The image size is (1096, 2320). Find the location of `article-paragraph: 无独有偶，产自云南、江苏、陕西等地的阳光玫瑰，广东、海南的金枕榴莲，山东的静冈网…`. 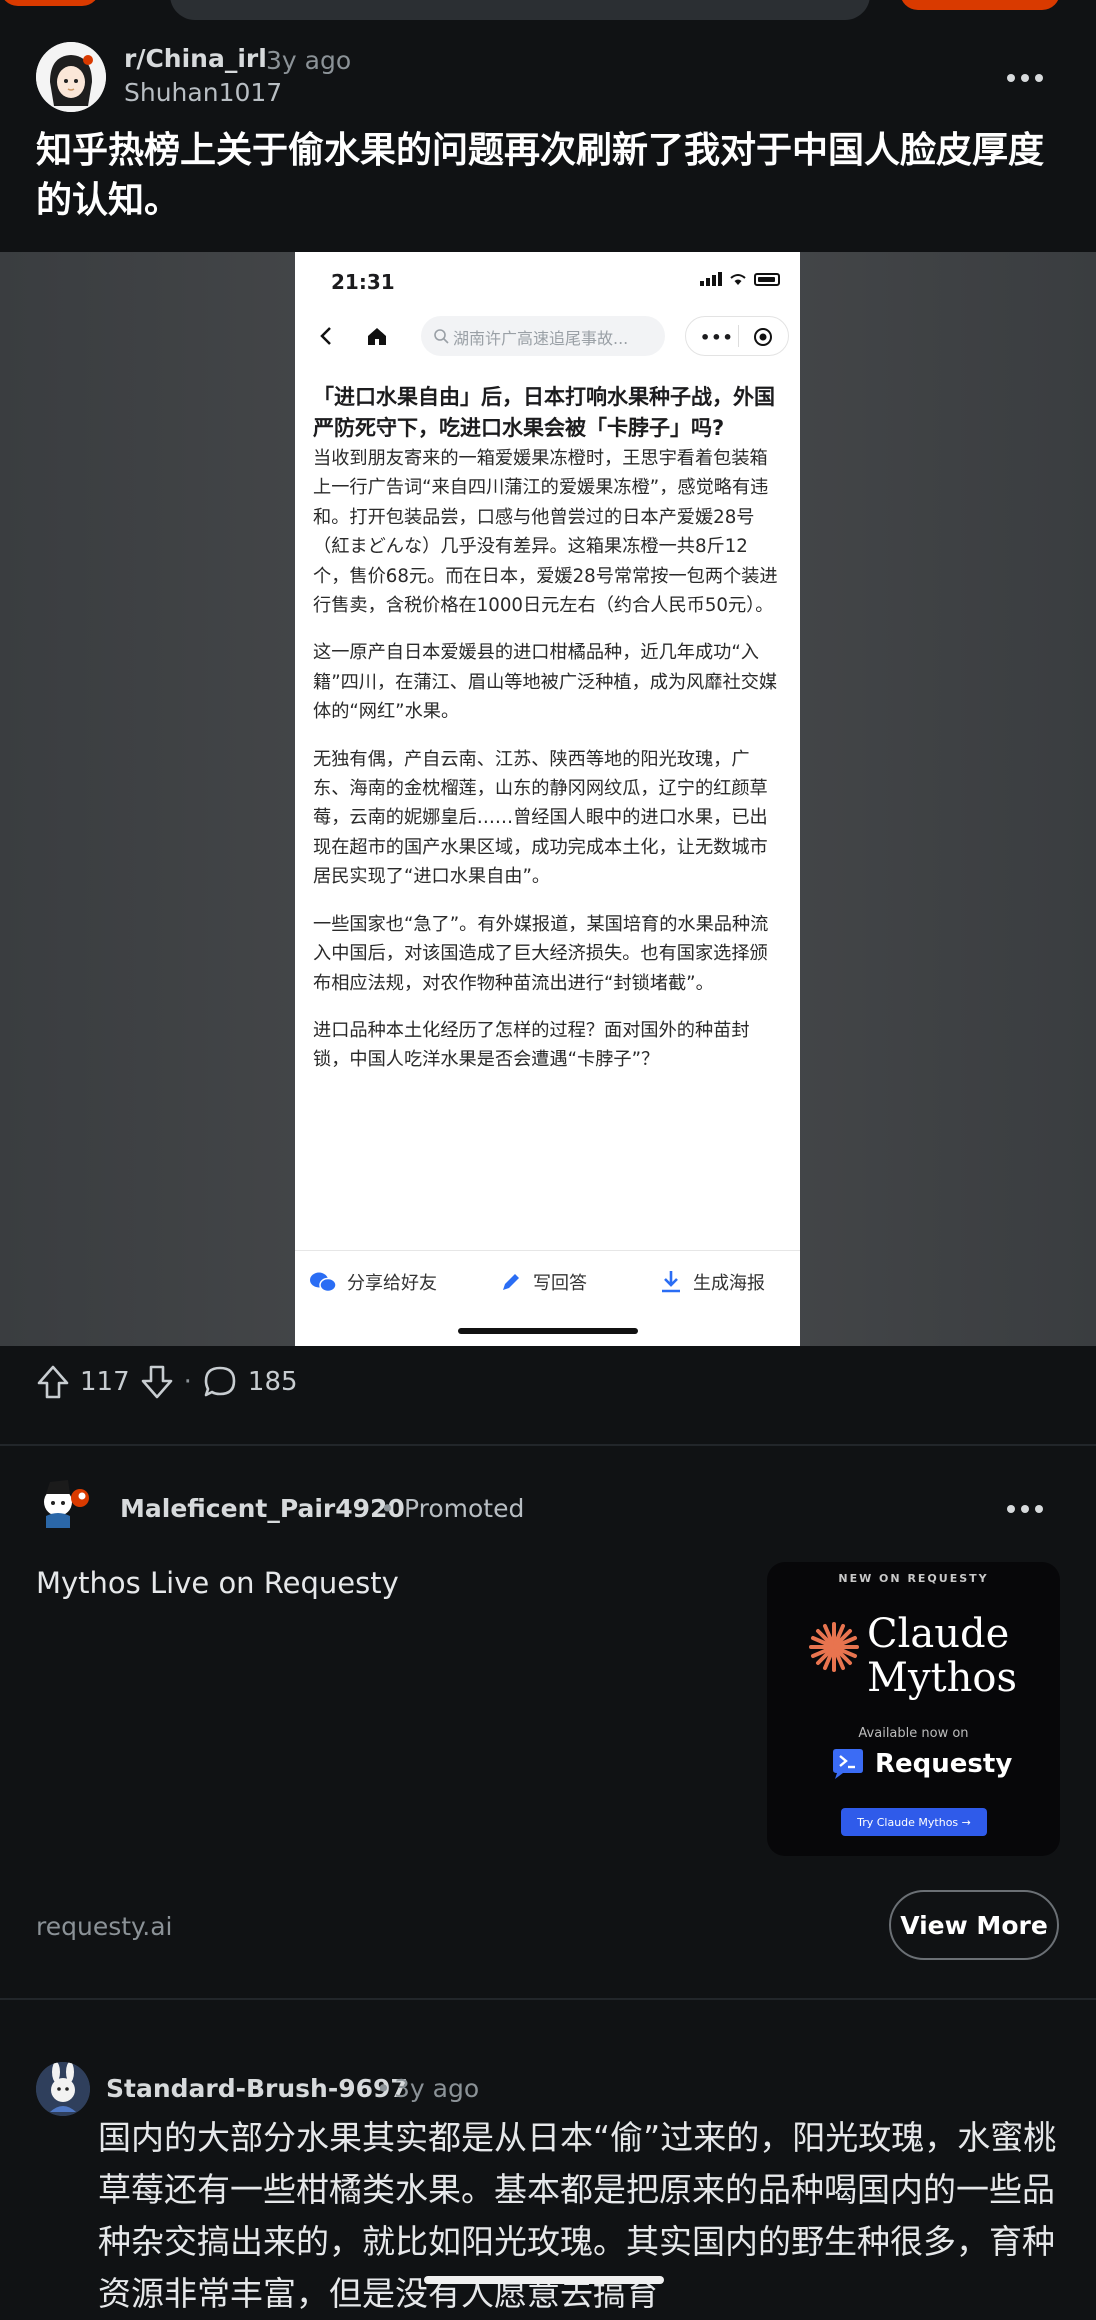

article-paragraph: 无独有偶，产自云南、江苏、陕西等地的阳光玫瑰，广东、海南的金枕榴莲，山东的静冈网… is located at coordinates (540, 818).